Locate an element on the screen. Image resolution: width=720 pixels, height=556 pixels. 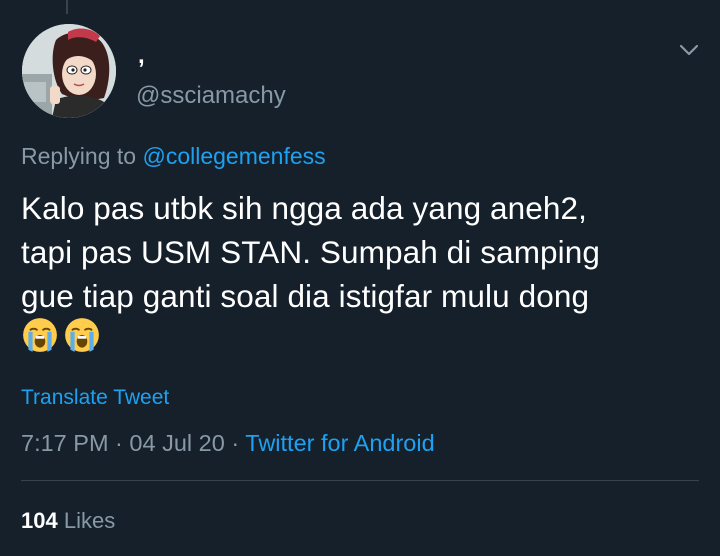
tweet-emojis is located at coordinates (61, 338).